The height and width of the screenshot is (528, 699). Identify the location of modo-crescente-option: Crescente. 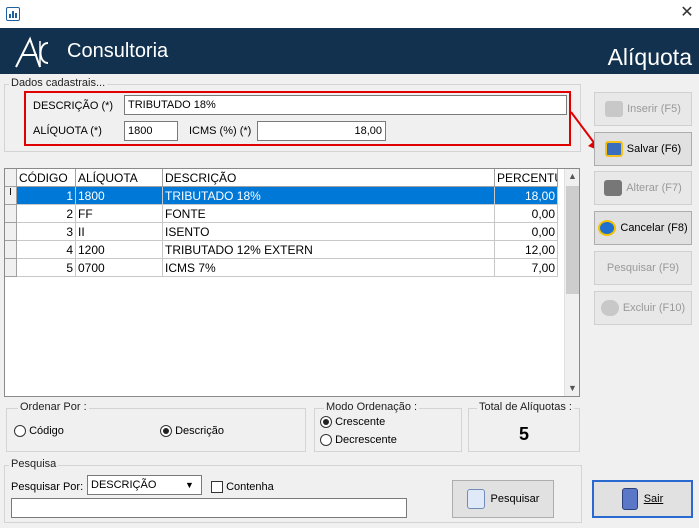
(353, 422).